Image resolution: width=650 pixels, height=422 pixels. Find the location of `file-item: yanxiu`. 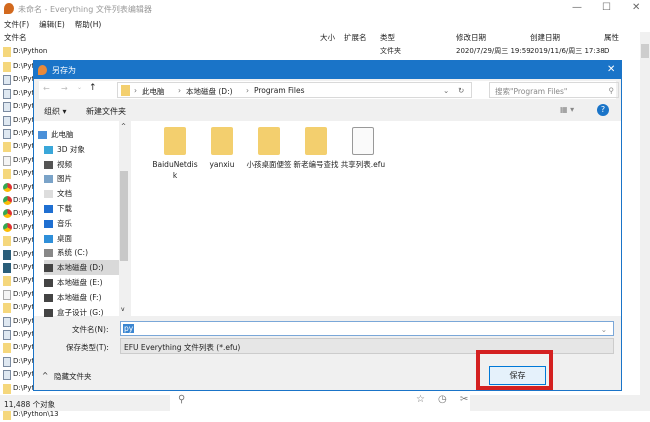

file-item: yanxiu is located at coordinates (222, 148).